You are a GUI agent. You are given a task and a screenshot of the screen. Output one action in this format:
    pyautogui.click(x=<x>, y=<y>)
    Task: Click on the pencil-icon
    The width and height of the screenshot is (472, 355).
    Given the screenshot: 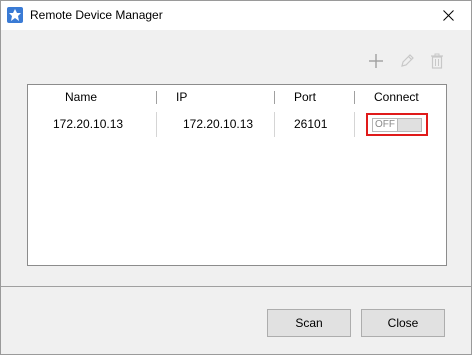 What is the action you would take?
    pyautogui.click(x=407, y=60)
    